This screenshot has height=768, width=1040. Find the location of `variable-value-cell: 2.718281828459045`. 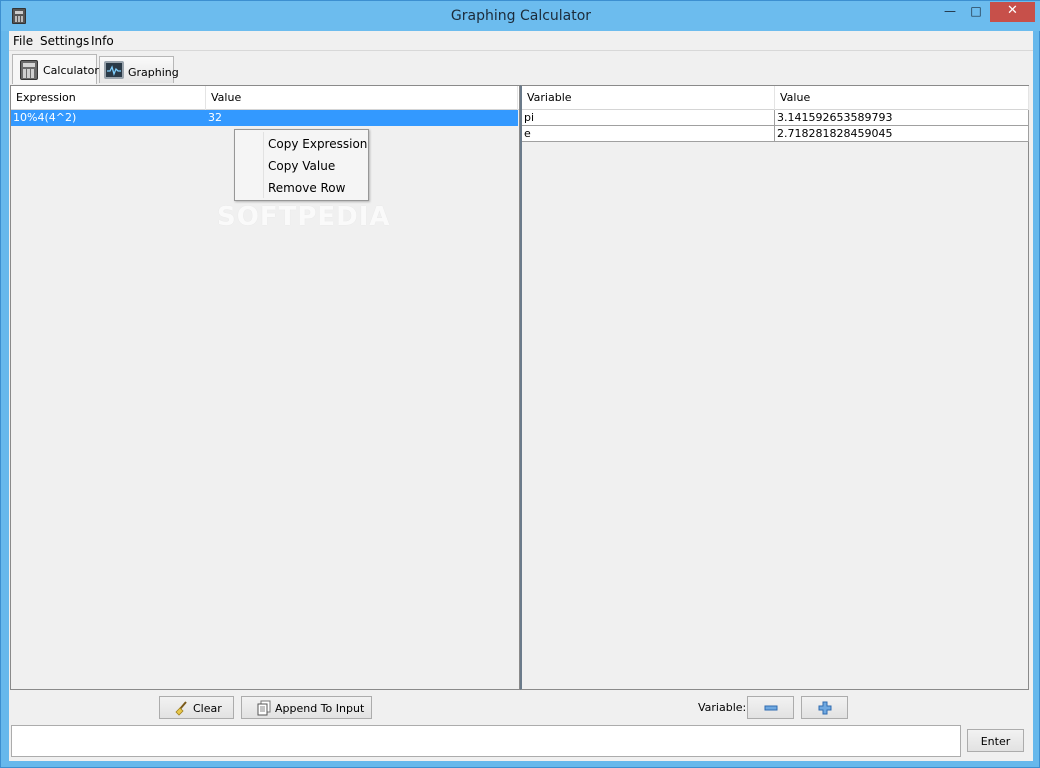

variable-value-cell: 2.718281828459045 is located at coordinates (902, 134).